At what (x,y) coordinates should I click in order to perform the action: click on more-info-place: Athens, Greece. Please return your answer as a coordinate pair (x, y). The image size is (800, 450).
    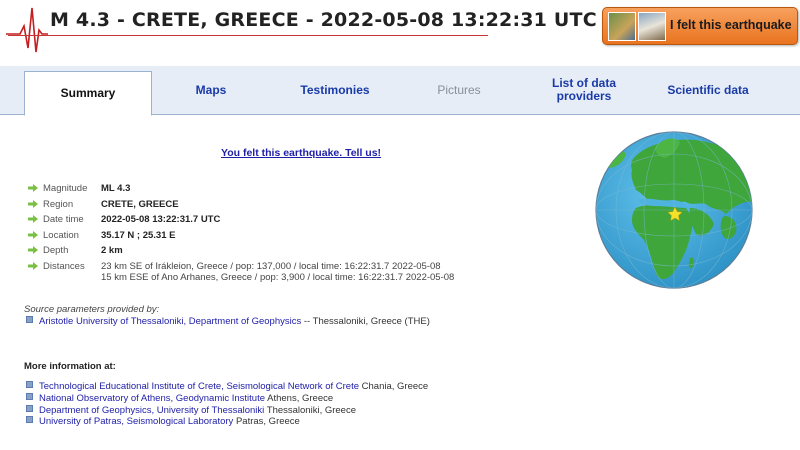
    Looking at the image, I should click on (299, 398).